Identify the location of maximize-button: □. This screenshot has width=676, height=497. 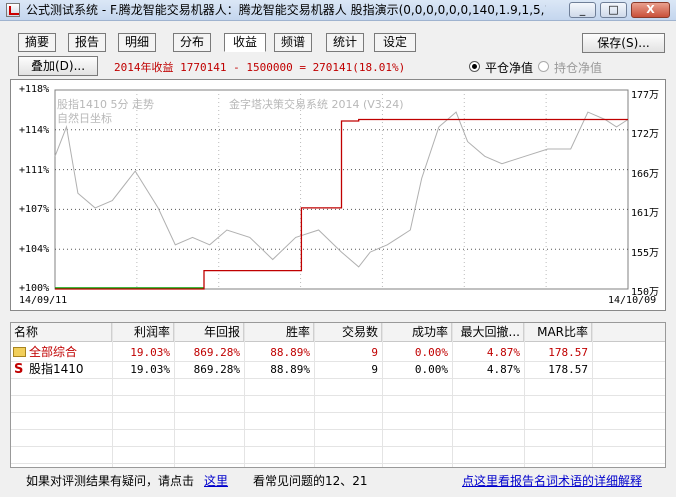
(613, 10).